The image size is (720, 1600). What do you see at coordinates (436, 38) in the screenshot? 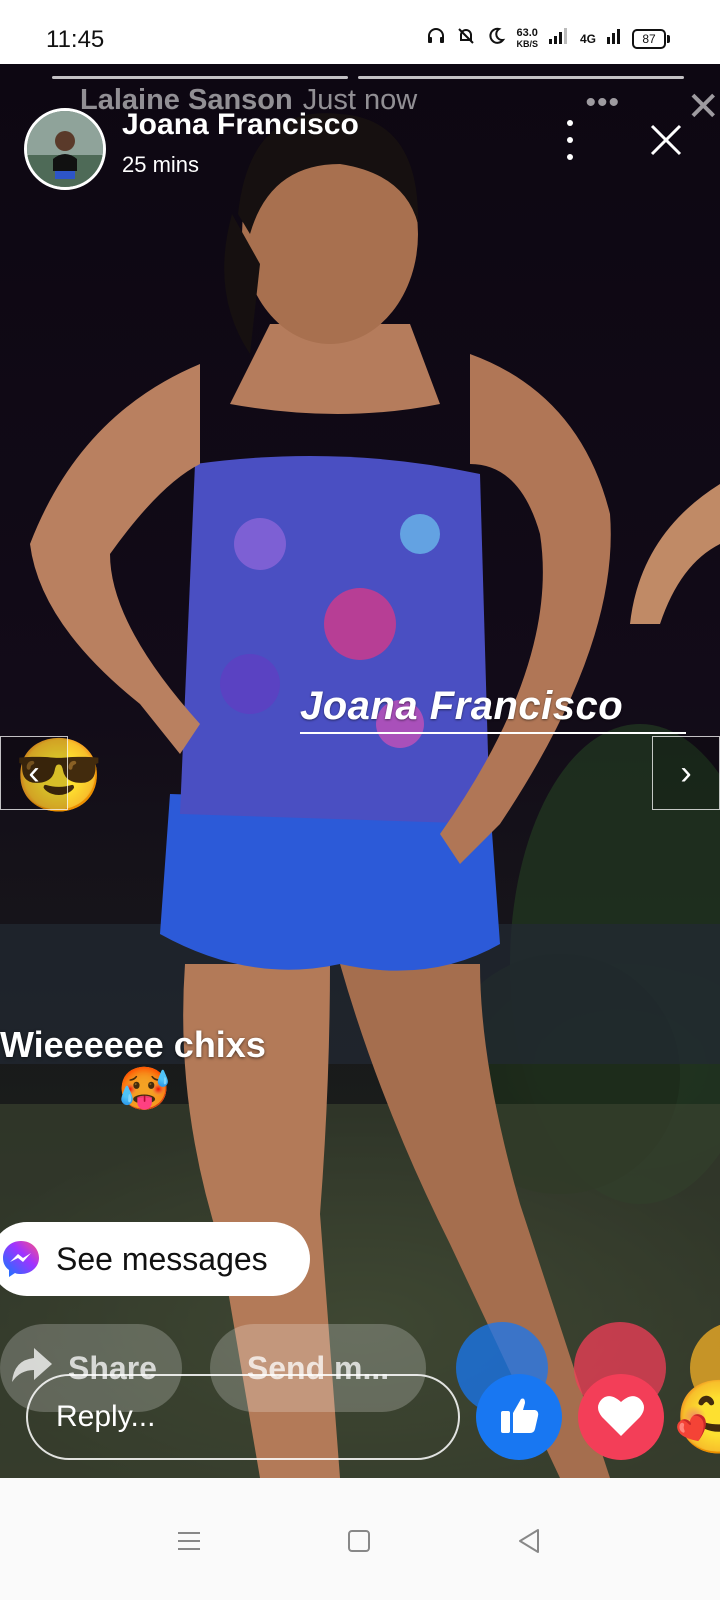
I see `headphones-icon` at bounding box center [436, 38].